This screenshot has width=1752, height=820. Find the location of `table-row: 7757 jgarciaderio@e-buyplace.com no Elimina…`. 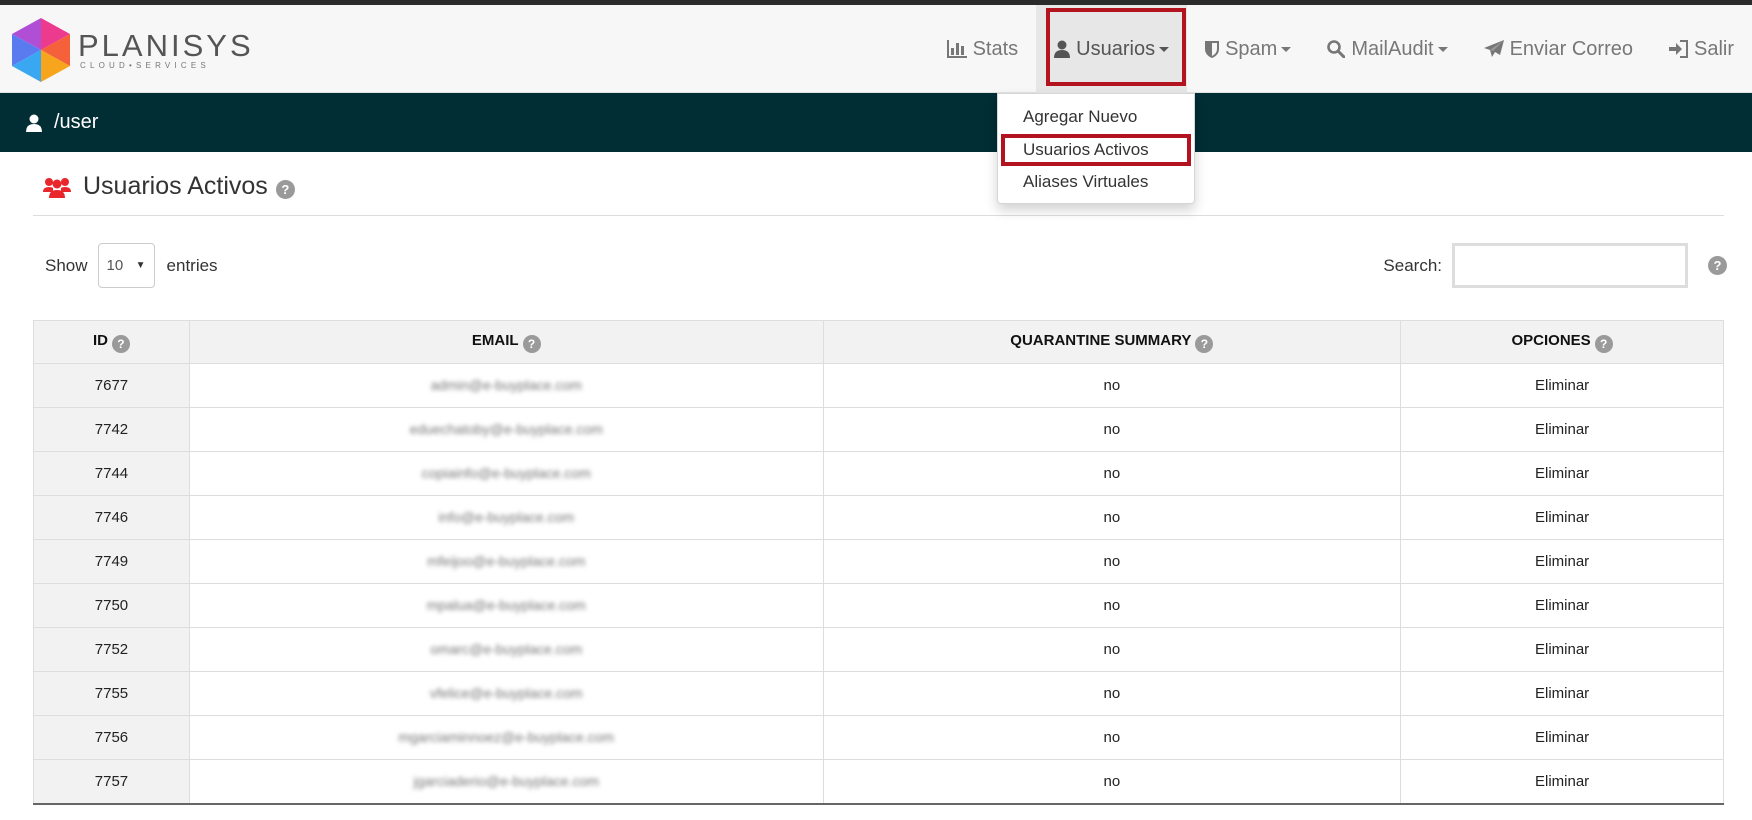

table-row: 7757 jgarciaderio@e-buyplace.com no Elimina… is located at coordinates (878, 782).